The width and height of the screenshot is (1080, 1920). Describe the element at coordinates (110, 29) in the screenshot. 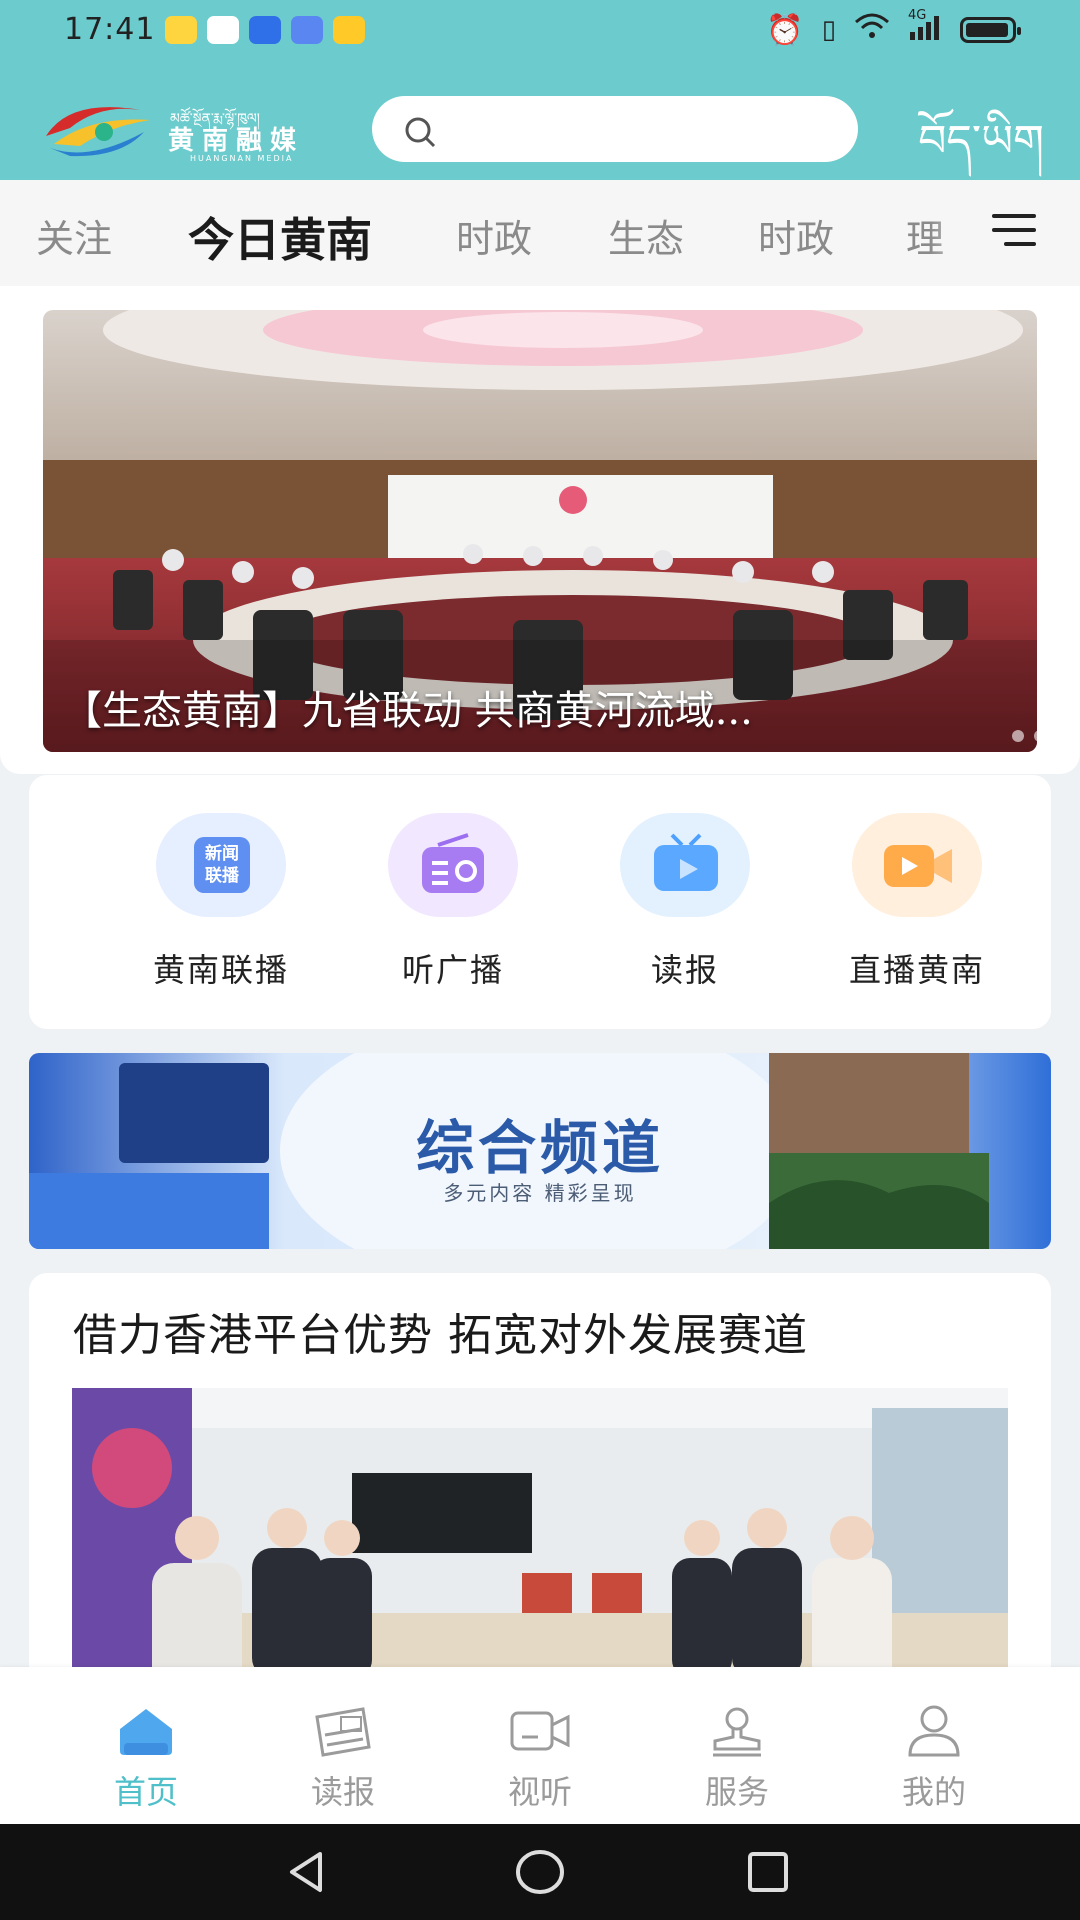

I see `status-time: 17:41` at that location.